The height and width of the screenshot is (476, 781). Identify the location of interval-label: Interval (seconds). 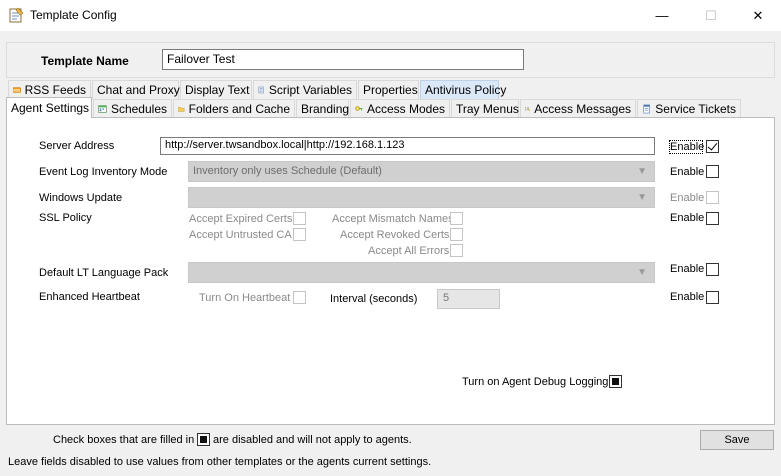
(374, 299).